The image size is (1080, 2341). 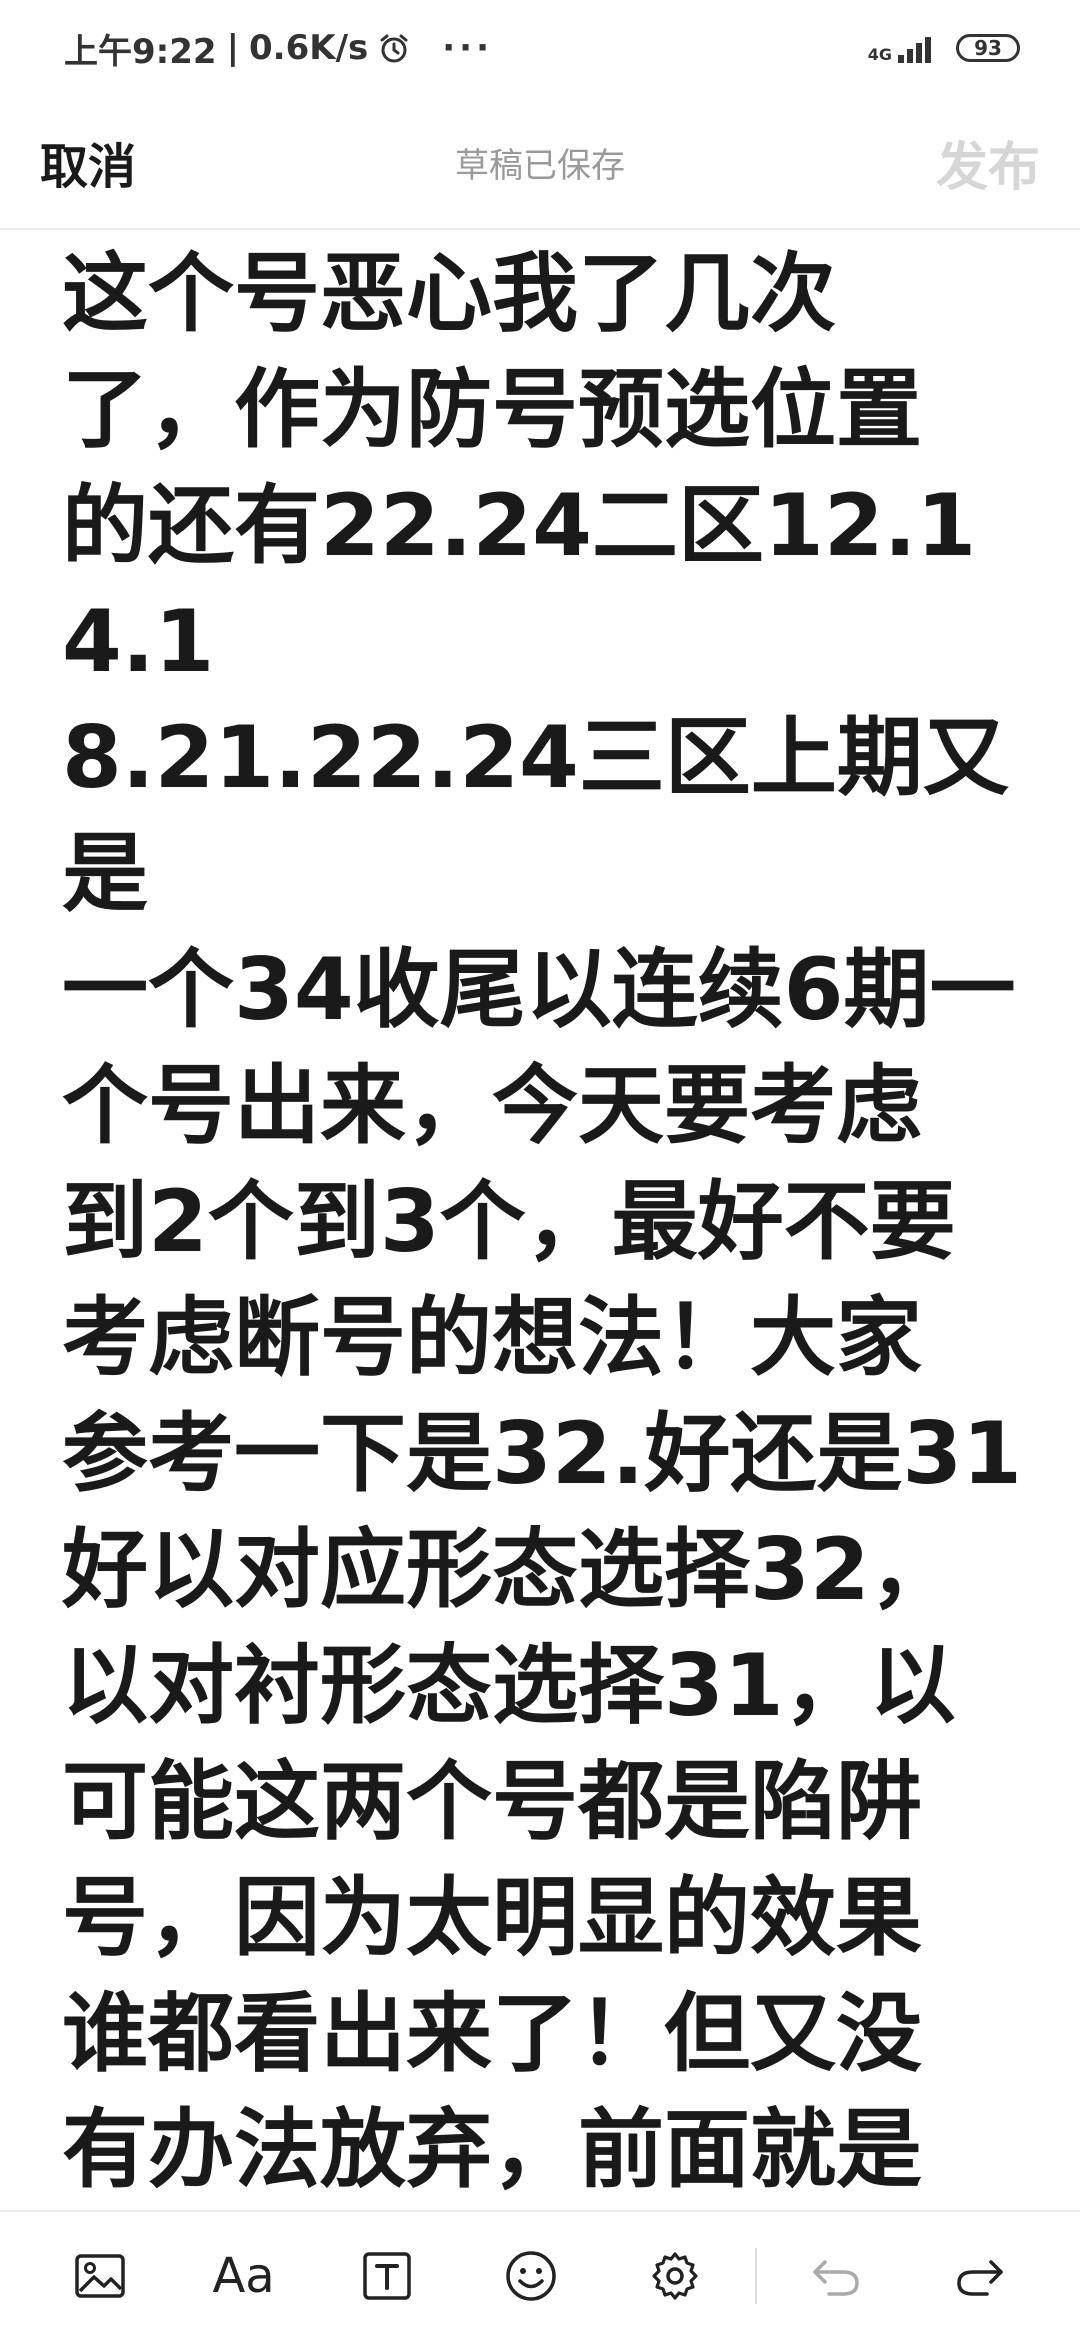 I want to click on redo-icon, so click(x=980, y=2278).